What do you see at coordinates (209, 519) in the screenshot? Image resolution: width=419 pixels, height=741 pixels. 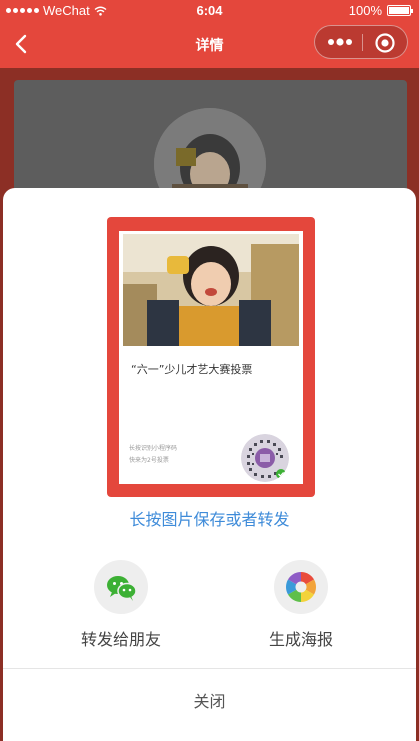 I see `save-hint: 长按图片保存或者转发` at bounding box center [209, 519].